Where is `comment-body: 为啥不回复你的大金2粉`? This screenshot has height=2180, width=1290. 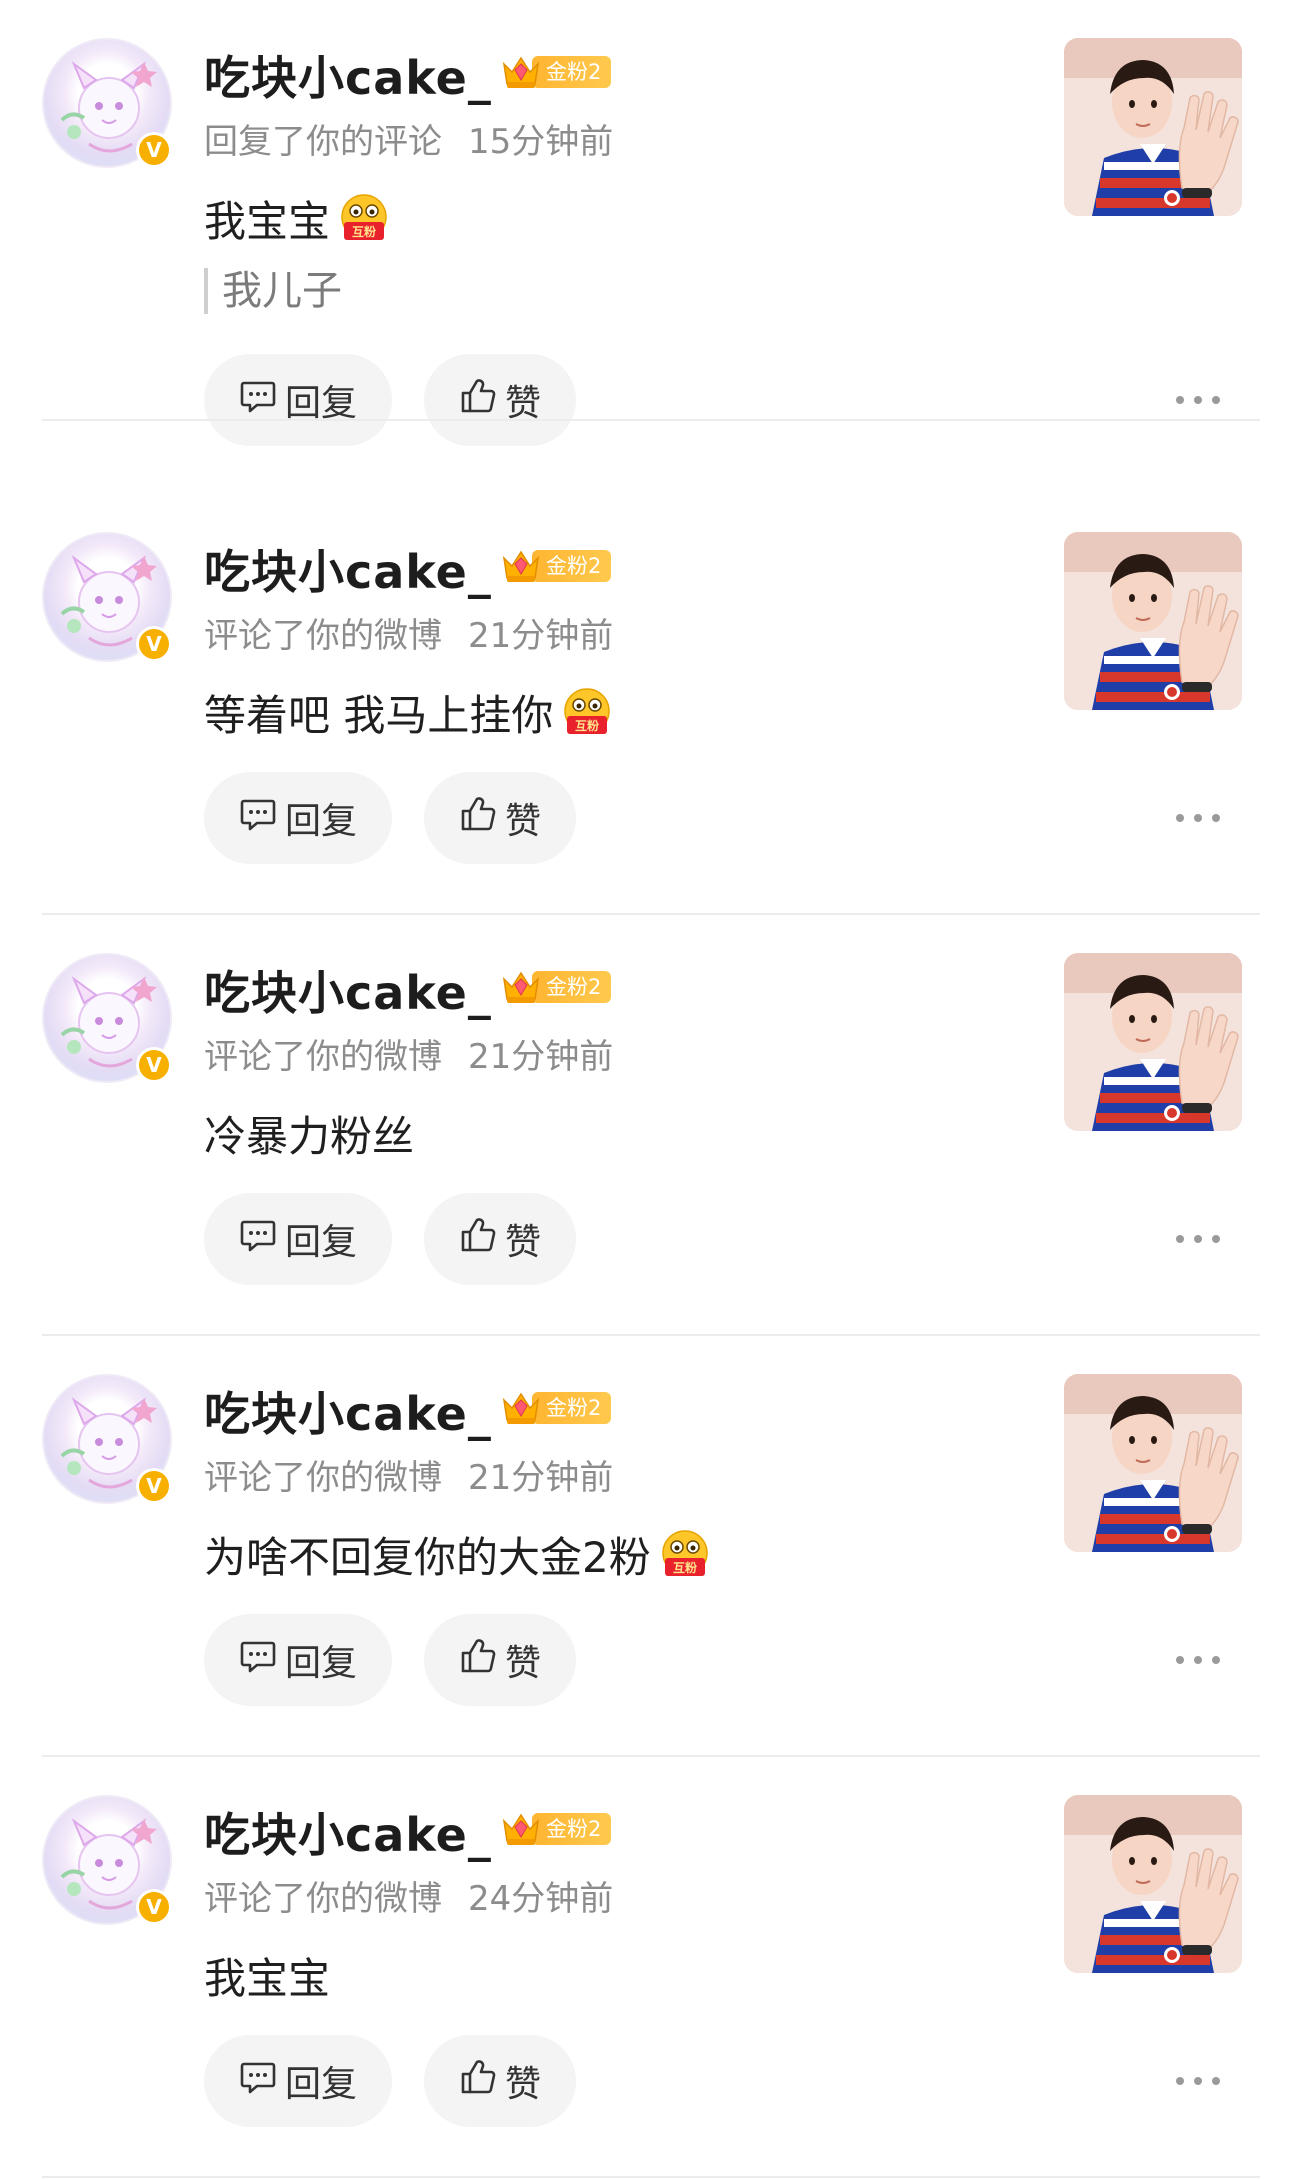
comment-body: 为啥不回复你的大金2粉 is located at coordinates (427, 1557).